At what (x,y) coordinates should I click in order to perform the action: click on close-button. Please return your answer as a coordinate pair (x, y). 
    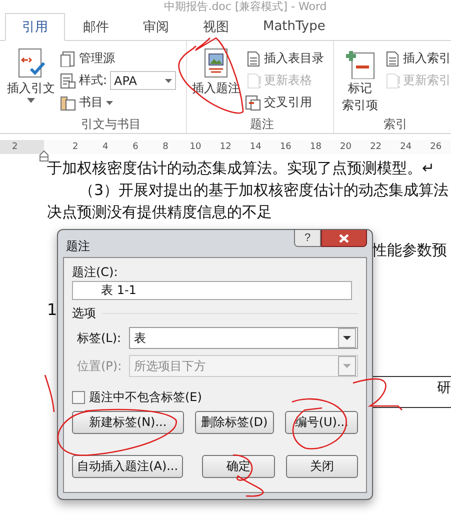
    Looking at the image, I should click on (344, 238).